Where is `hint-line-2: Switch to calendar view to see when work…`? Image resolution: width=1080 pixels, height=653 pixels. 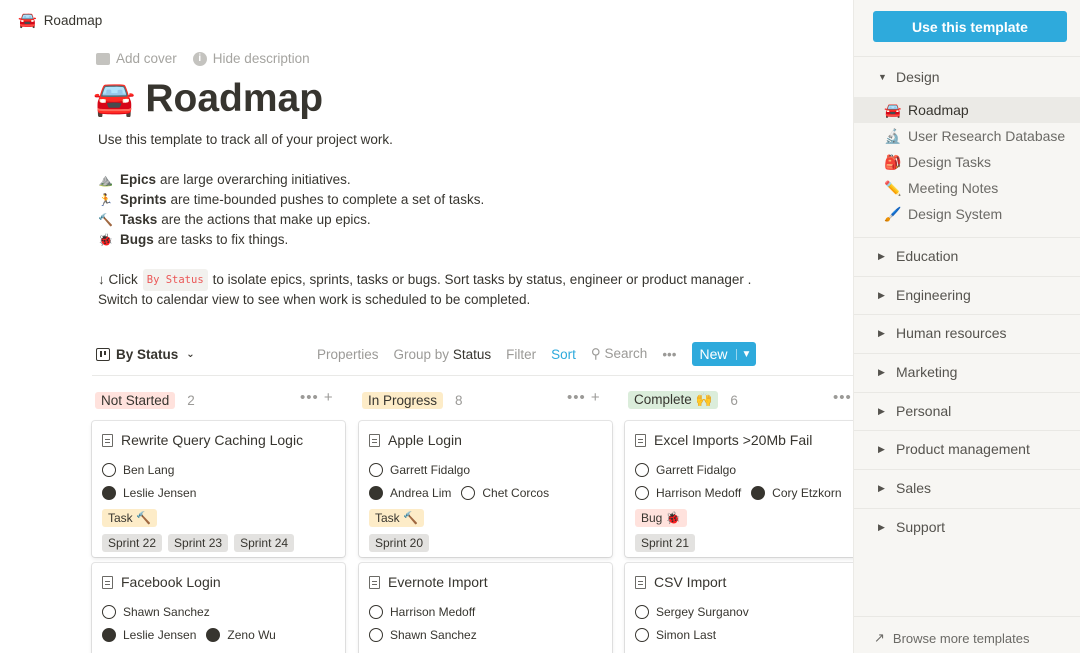 hint-line-2: Switch to calendar view to see when work… is located at coordinates (314, 299).